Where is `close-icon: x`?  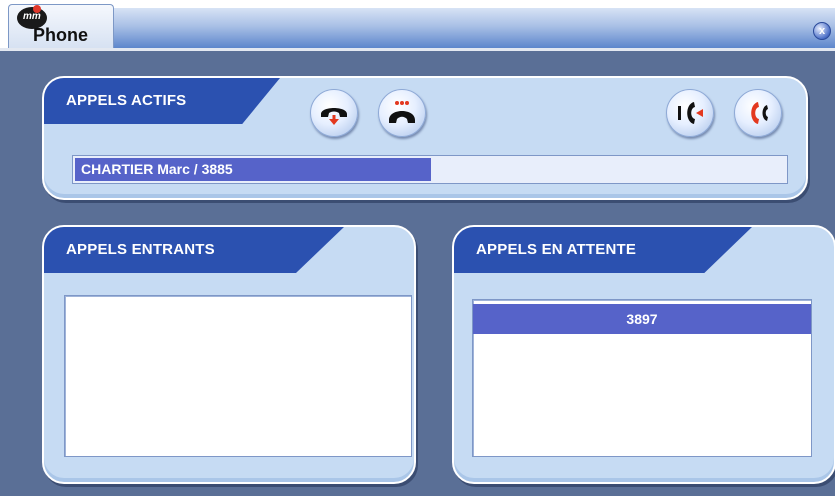
close-icon: x is located at coordinates (822, 31).